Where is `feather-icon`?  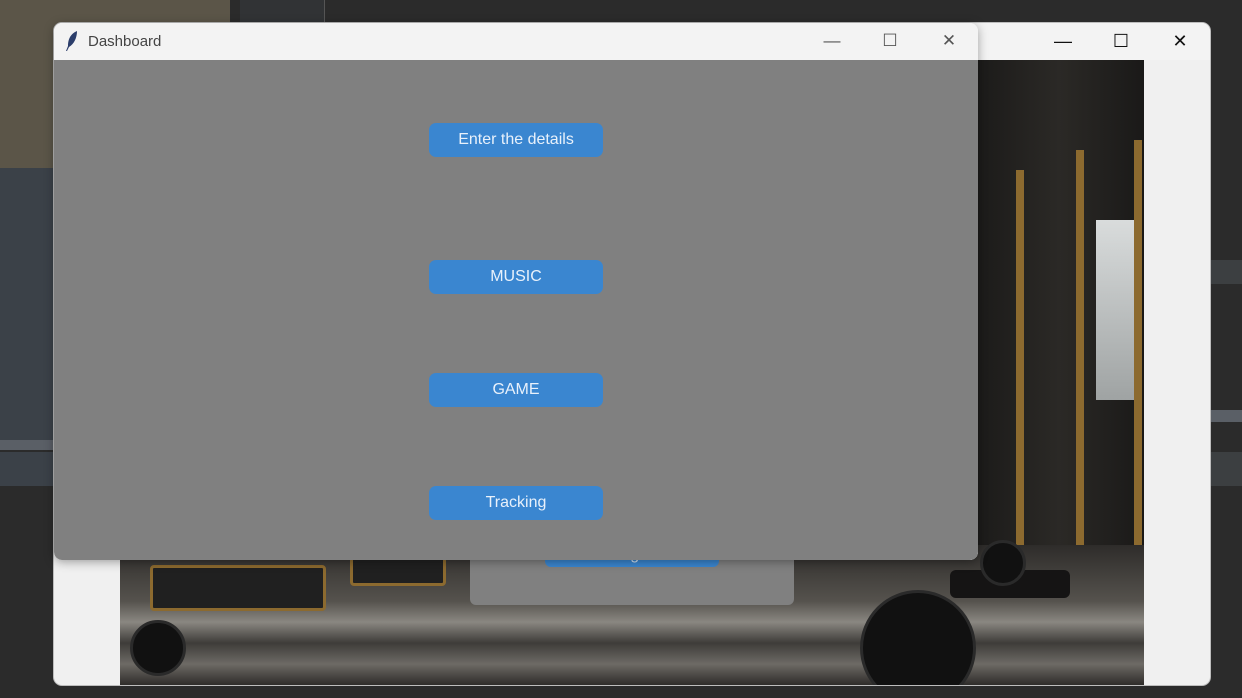
feather-icon is located at coordinates (71, 41).